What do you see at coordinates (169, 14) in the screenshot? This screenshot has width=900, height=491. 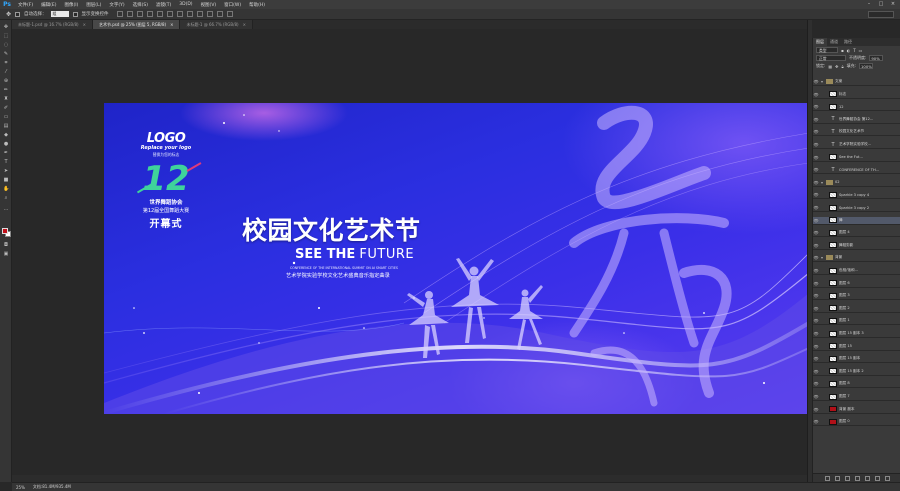 I see `align-right-icon` at bounding box center [169, 14].